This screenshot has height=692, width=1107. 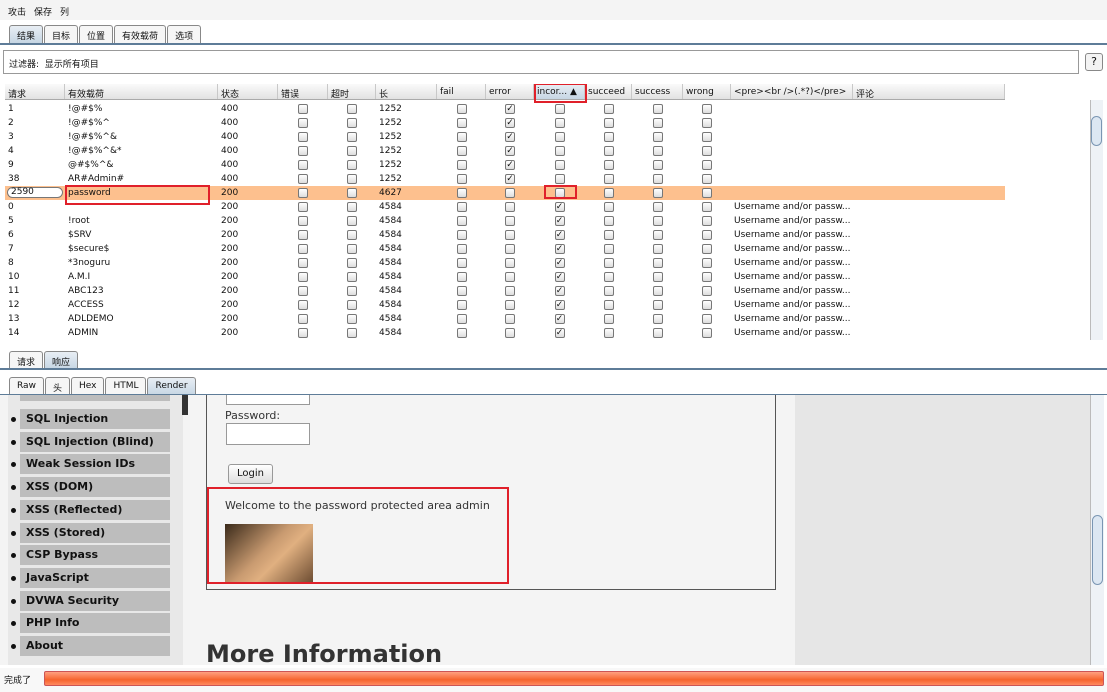 What do you see at coordinates (268, 434) in the screenshot?
I see `password-field` at bounding box center [268, 434].